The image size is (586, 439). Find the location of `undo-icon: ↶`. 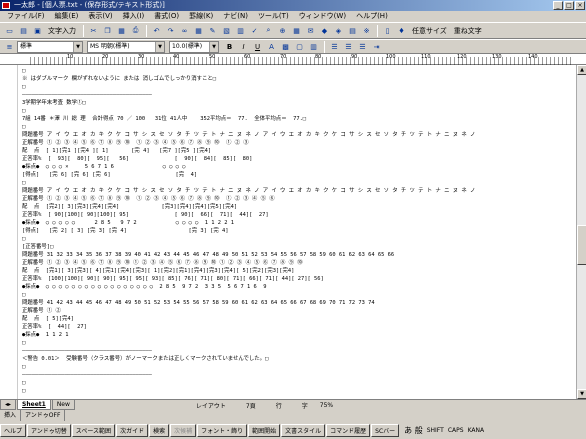

undo-icon: ↶ is located at coordinates (156, 30).